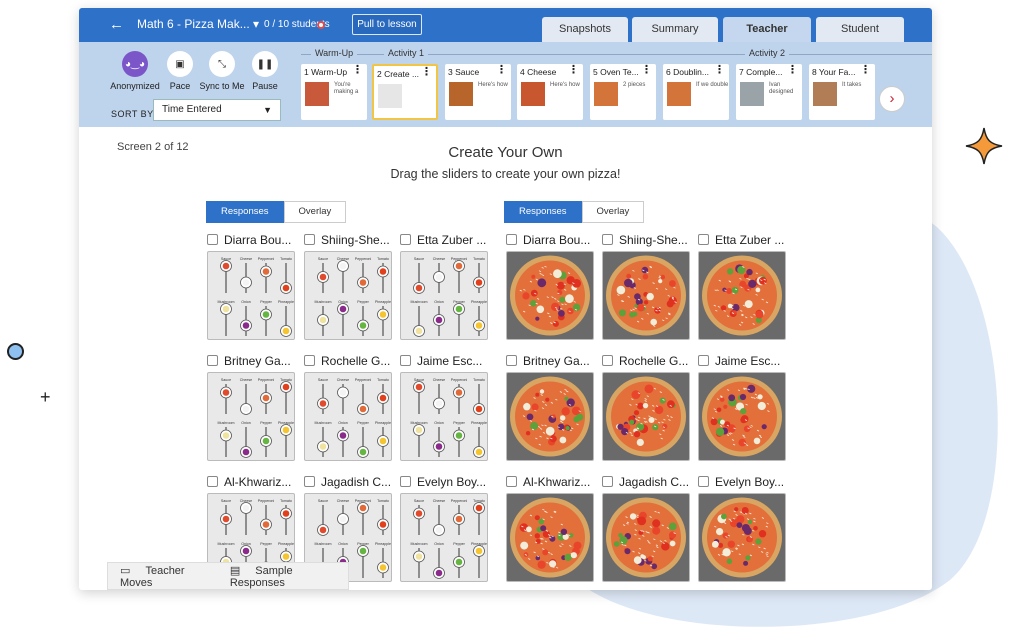 The image size is (1028, 638). Describe the element at coordinates (585, 29) in the screenshot. I see `tab-snapshots: Snapshots` at that location.